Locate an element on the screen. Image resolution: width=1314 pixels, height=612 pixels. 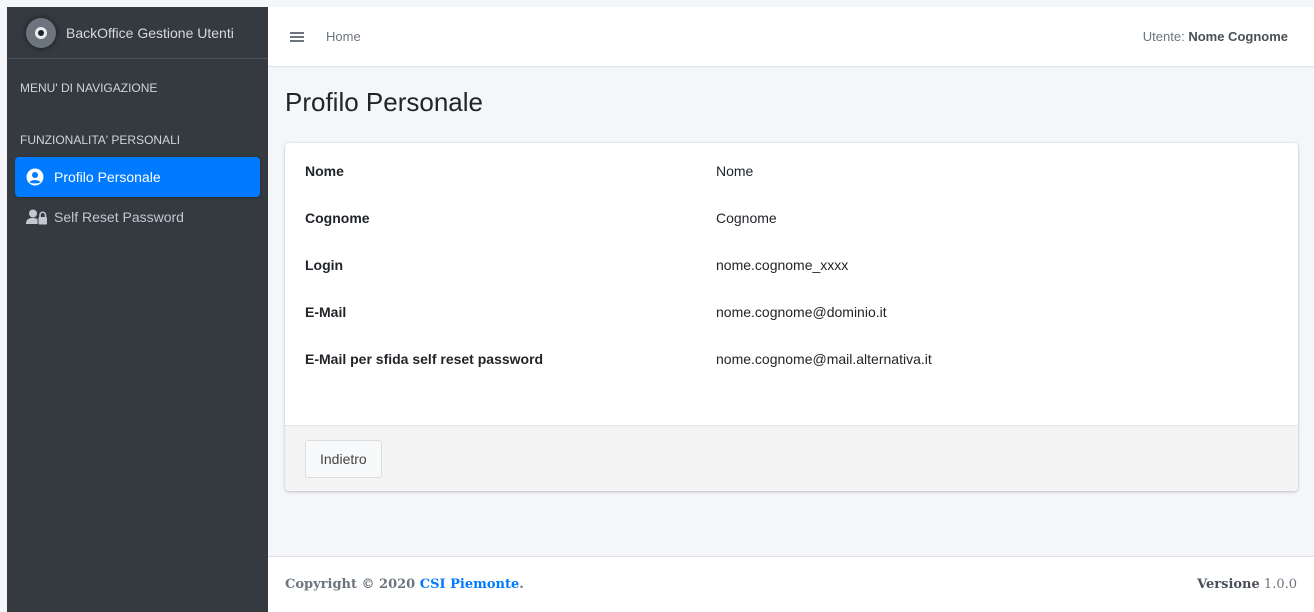
brand-link: BackOffice Gestione Utenti is located at coordinates (137, 33).